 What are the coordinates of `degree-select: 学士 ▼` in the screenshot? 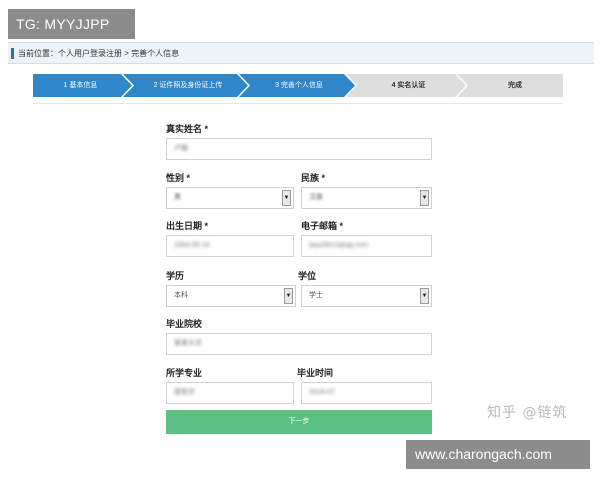 It's located at (366, 296).